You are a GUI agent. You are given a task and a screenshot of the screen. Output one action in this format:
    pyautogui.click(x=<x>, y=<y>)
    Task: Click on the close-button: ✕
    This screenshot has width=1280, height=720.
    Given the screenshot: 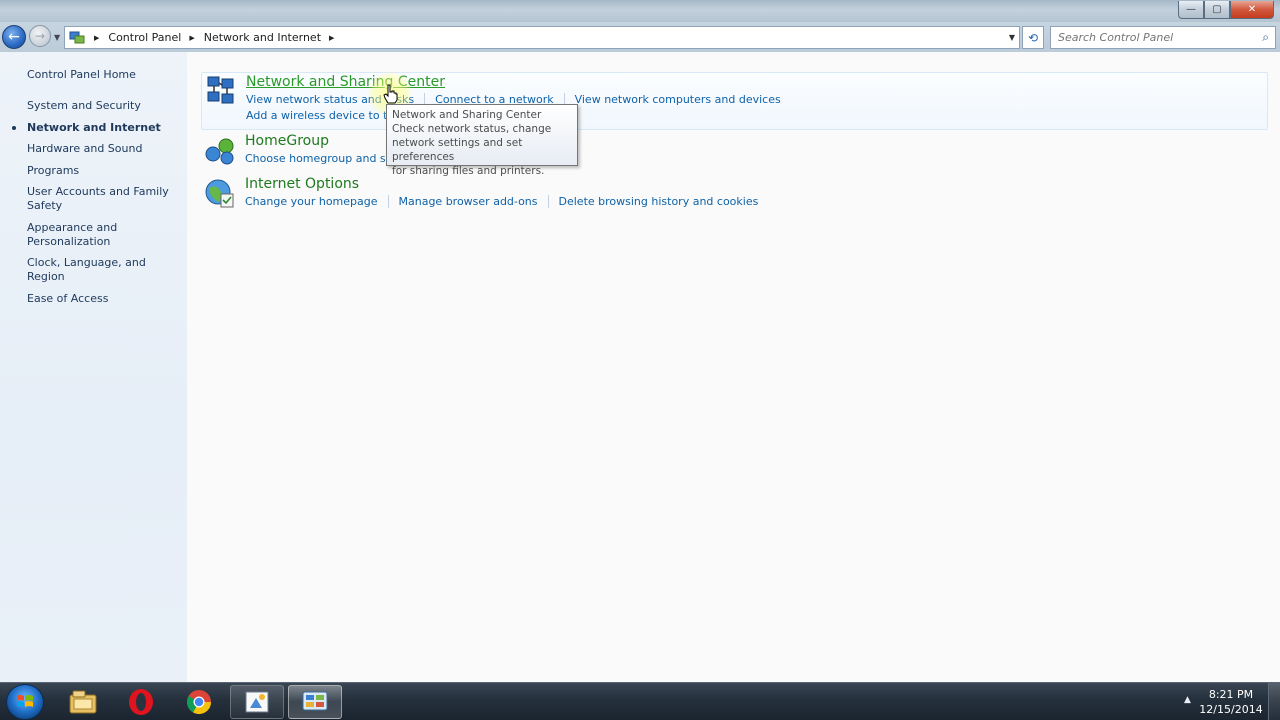 What is the action you would take?
    pyautogui.click(x=1252, y=10)
    